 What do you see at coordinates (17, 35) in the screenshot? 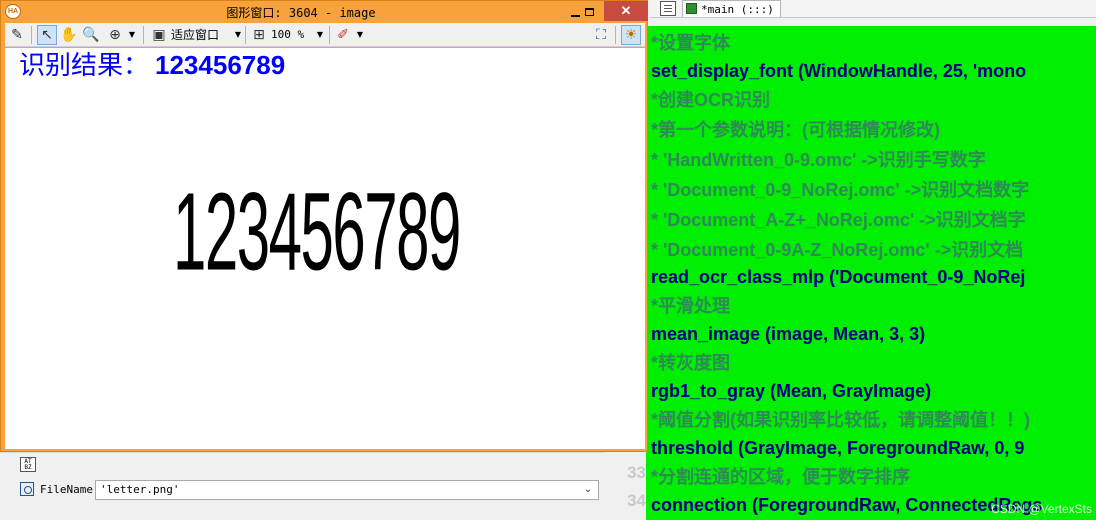
I see `edit-pen-icon: ✎` at bounding box center [17, 35].